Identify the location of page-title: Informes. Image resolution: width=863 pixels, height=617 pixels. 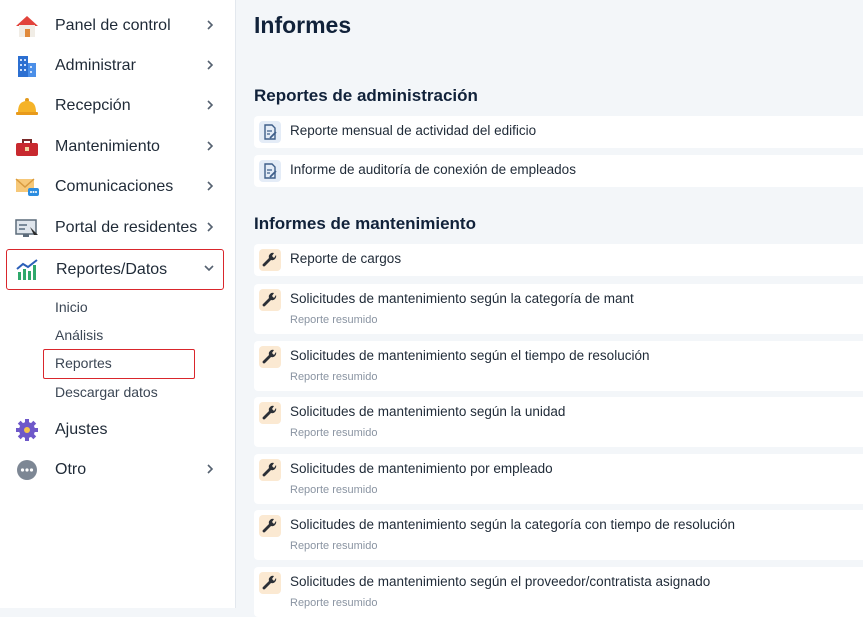
(303, 25).